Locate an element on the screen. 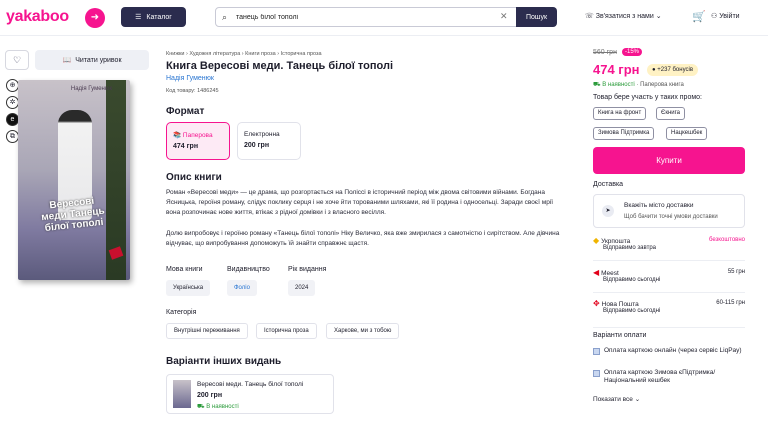  breadcrumb-item: Художня література is located at coordinates (214, 54).